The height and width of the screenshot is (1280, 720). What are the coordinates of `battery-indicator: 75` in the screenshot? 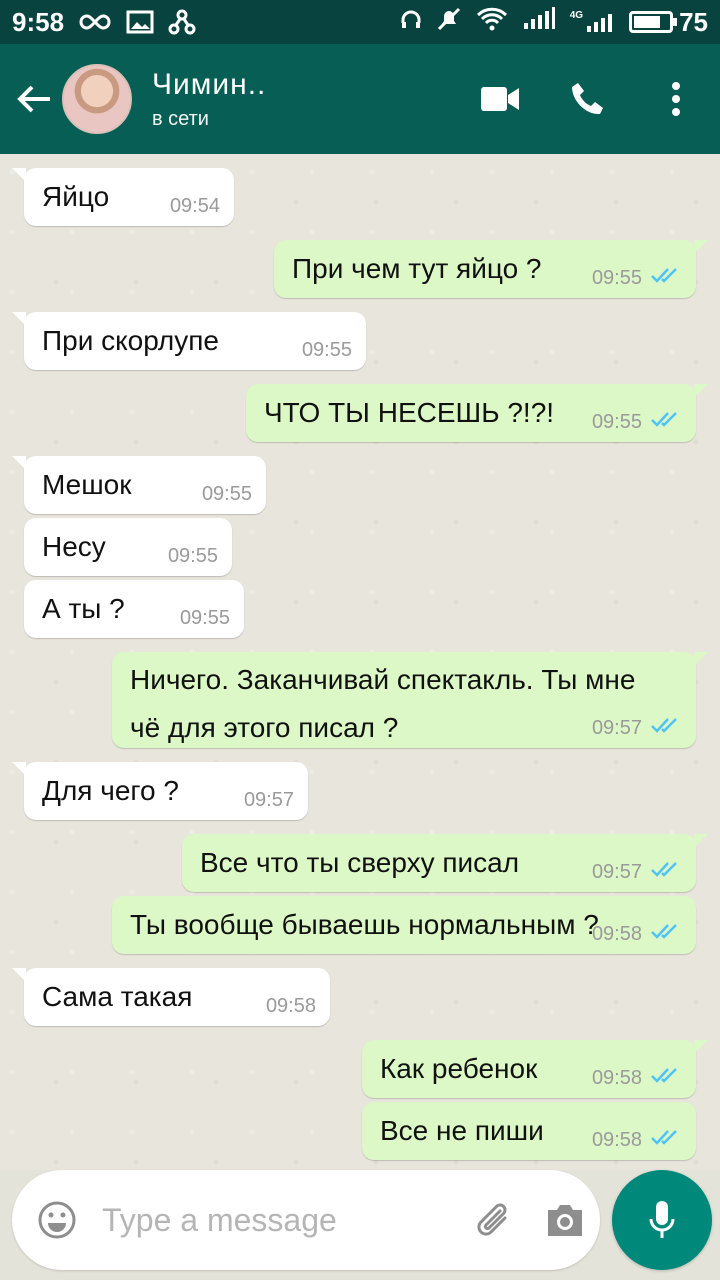 It's located at (668, 22).